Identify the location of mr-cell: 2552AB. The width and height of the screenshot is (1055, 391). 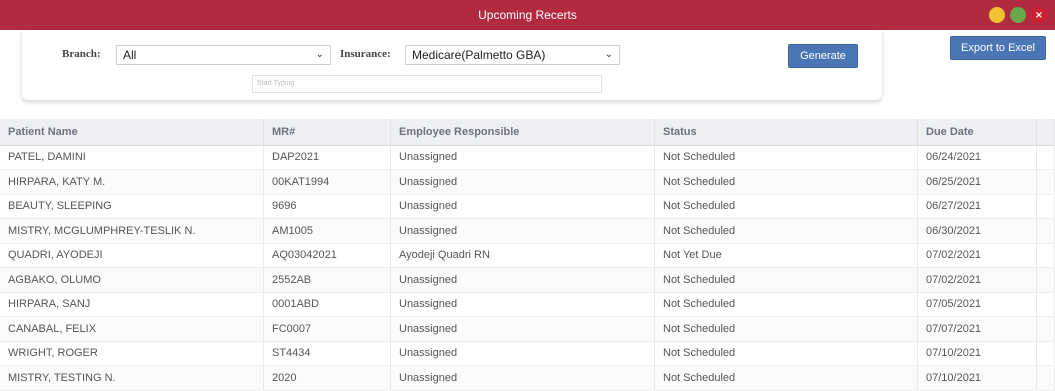
(327, 280).